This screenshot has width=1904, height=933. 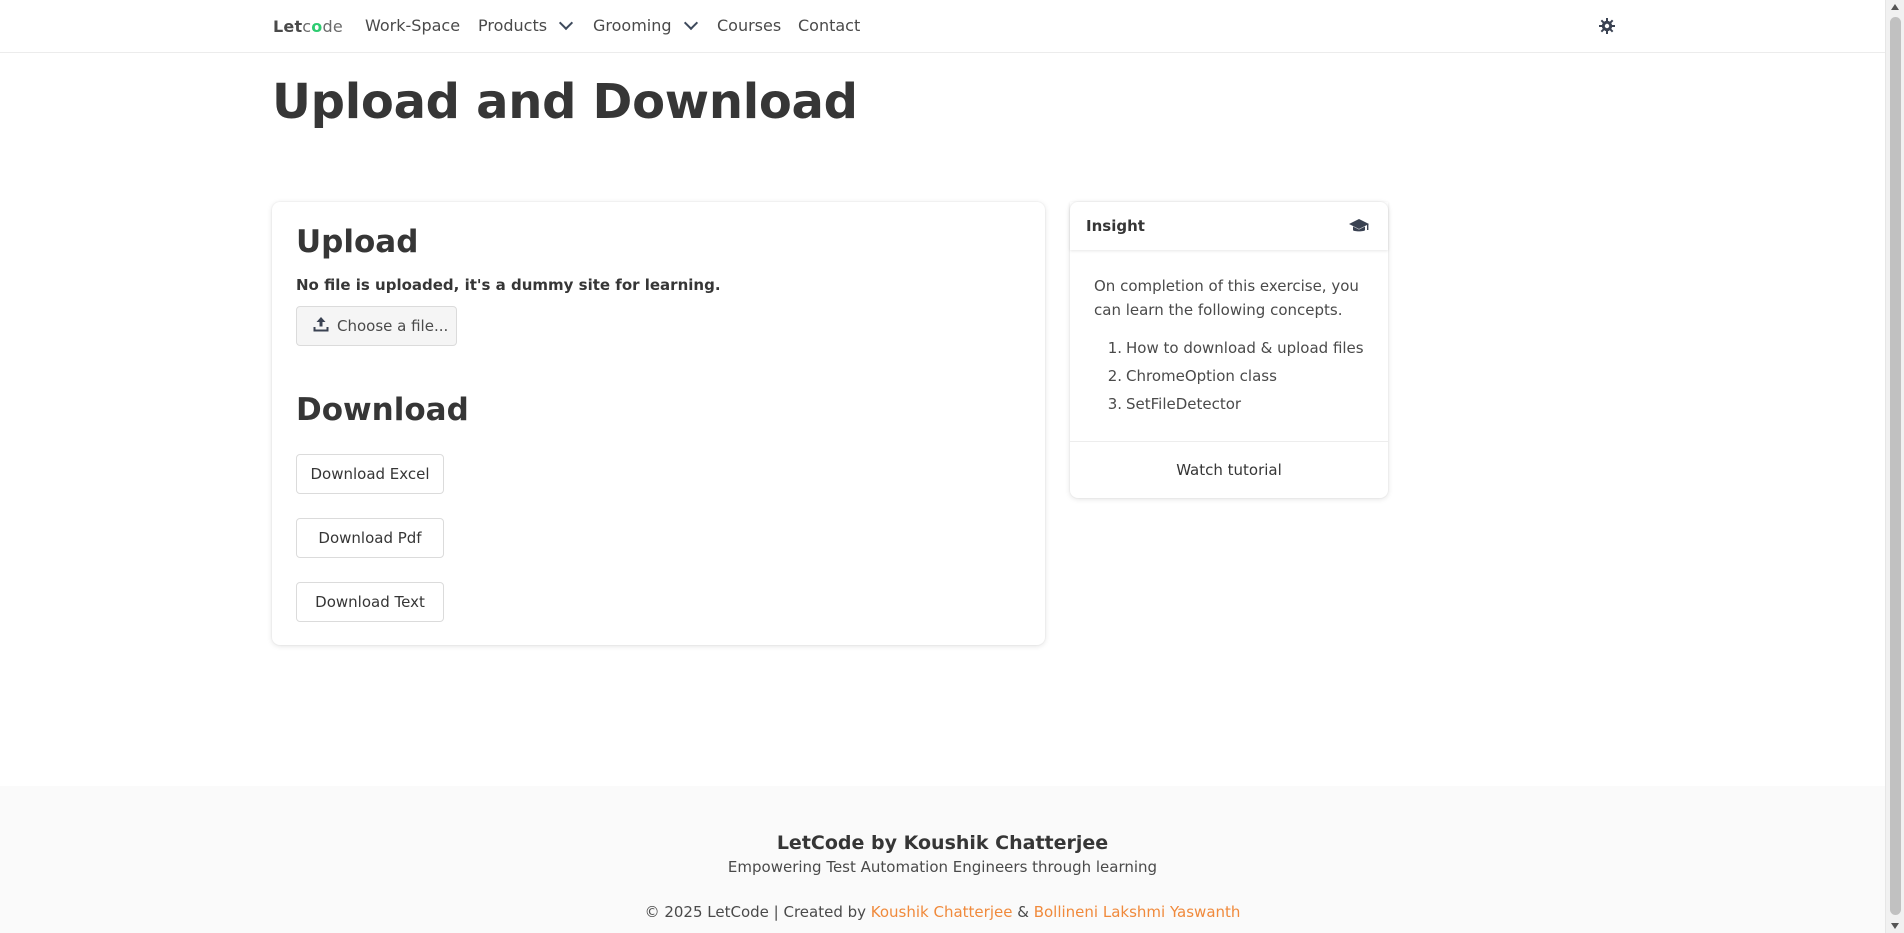 I want to click on copyright-text: © 2025 LetCode | Created by, so click(x=757, y=912).